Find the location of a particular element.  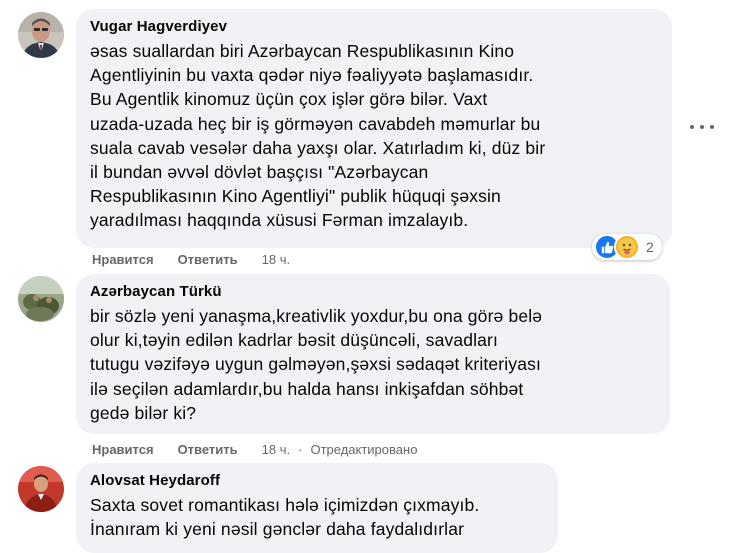

comment-actions: Нравится Ответить 18 ч. is located at coordinates (200, 259).